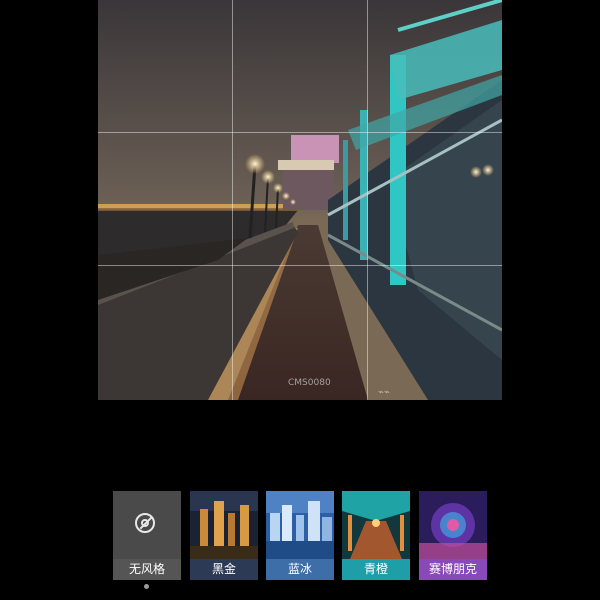 The image size is (600, 600). I want to click on svg-text: CMS0080, so click(309, 383).